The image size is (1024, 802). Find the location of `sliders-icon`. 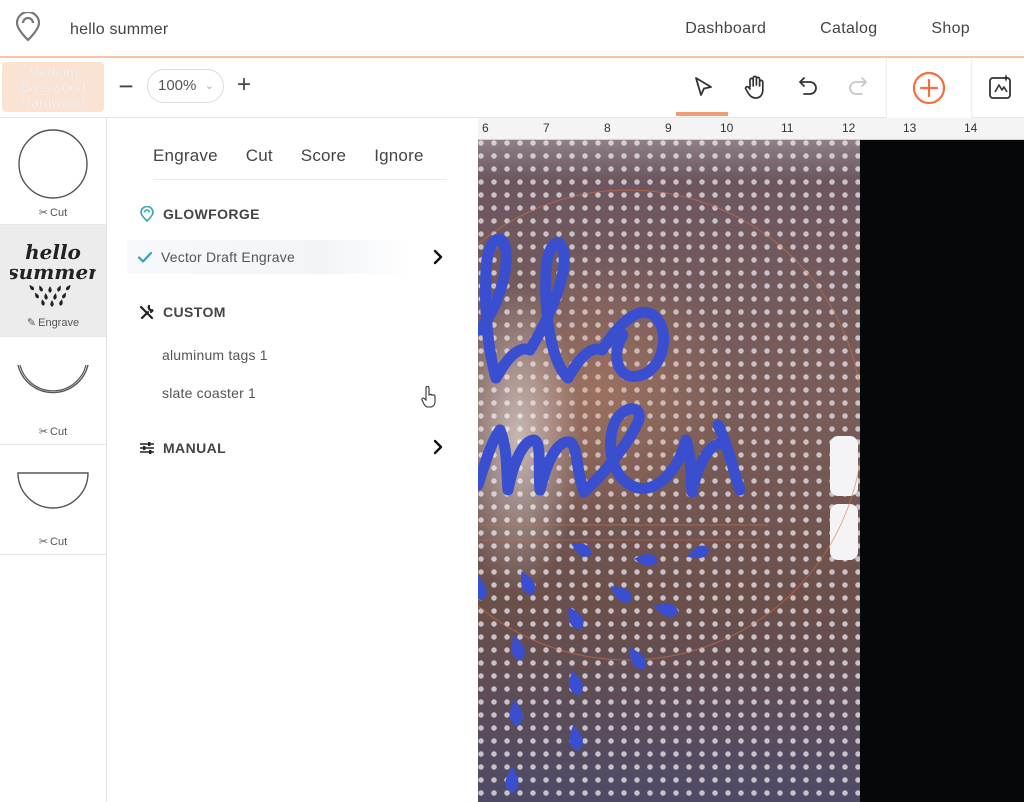

sliders-icon is located at coordinates (147, 448).